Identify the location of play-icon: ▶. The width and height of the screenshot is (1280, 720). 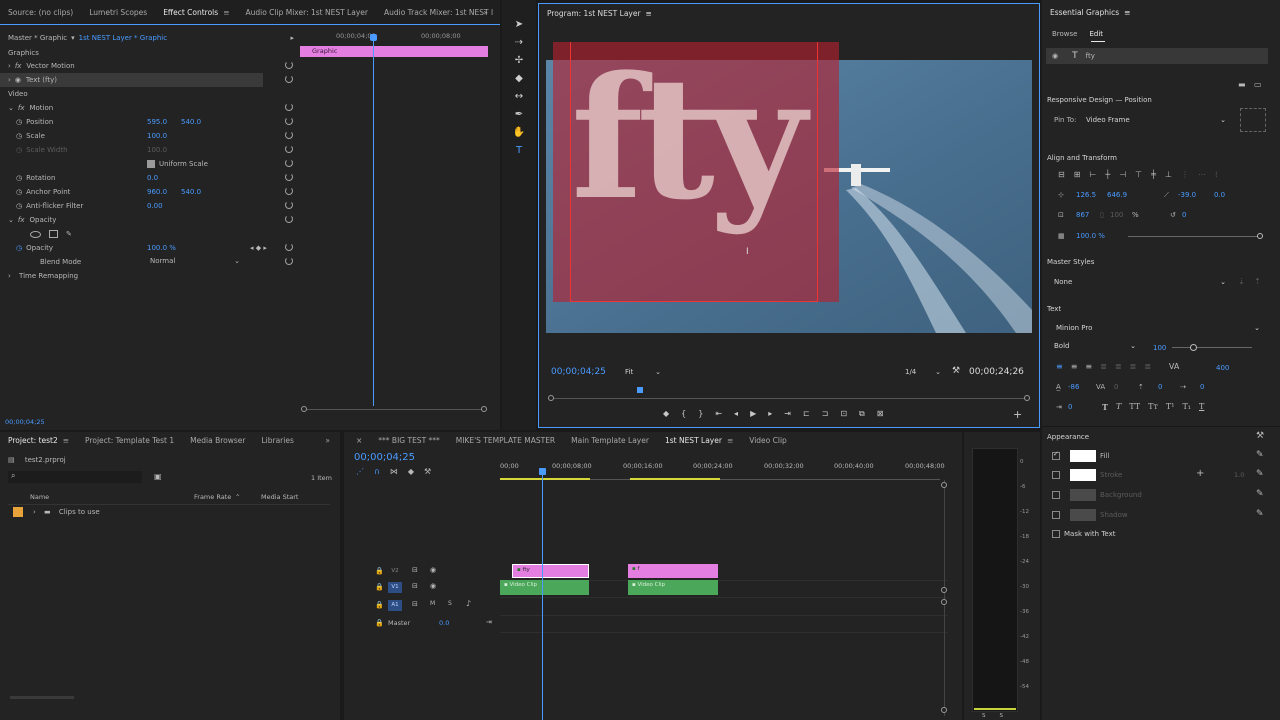
(753, 414).